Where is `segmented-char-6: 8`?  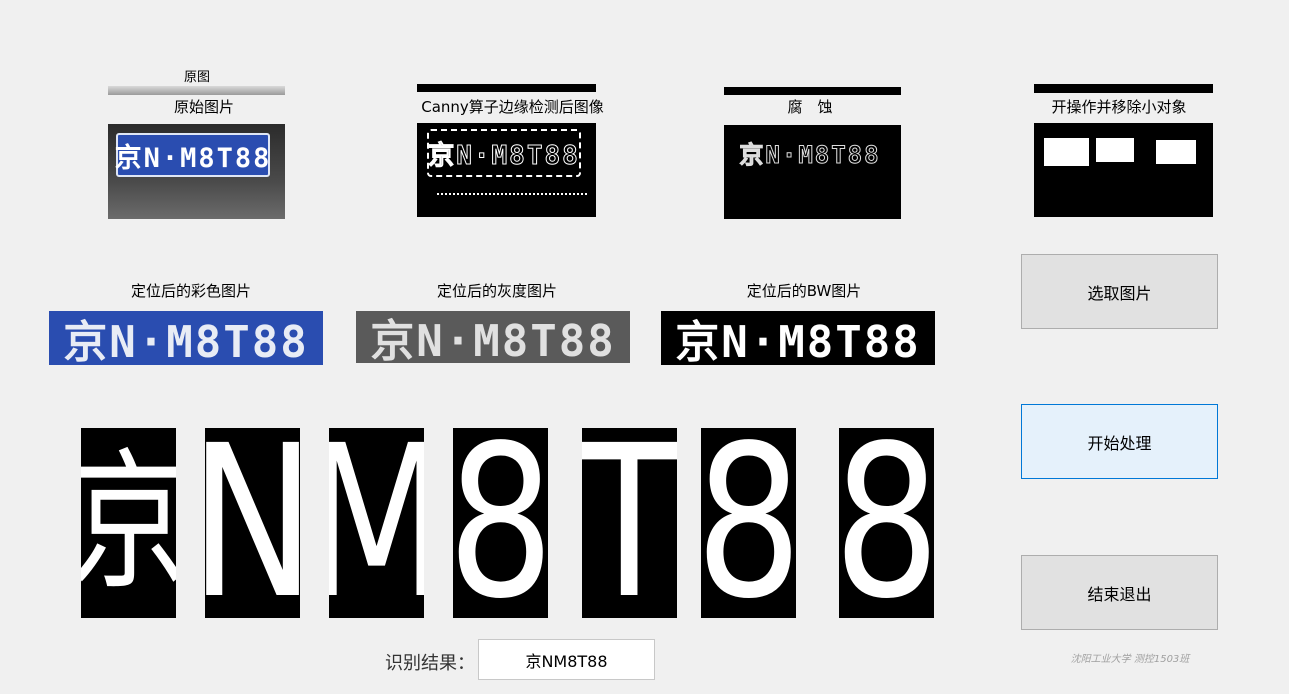 segmented-char-6: 8 is located at coordinates (748, 523).